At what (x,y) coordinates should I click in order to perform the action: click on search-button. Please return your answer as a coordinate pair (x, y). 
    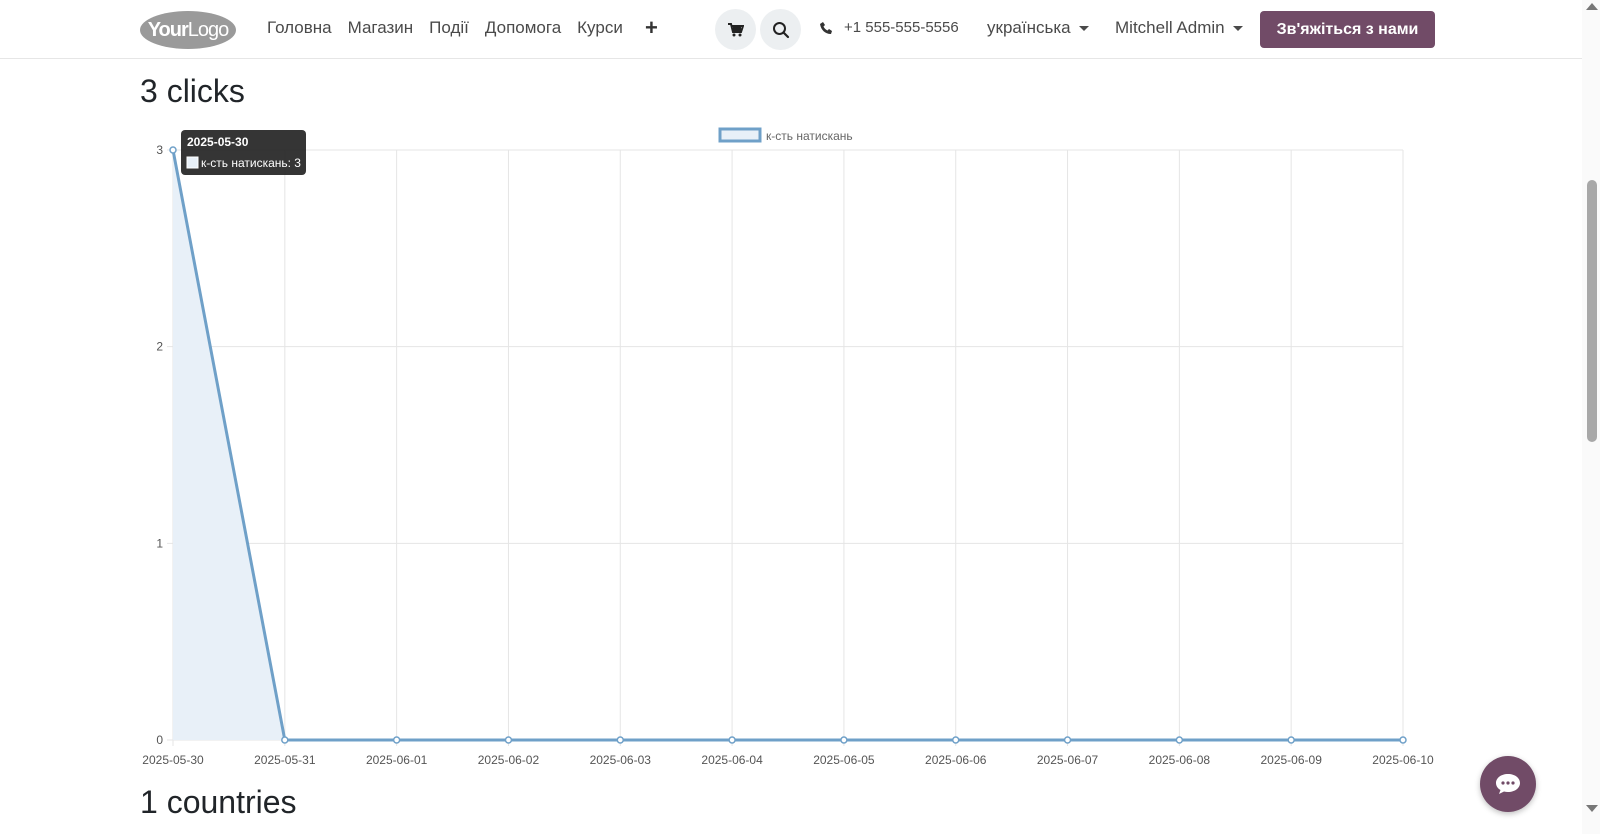
    Looking at the image, I should click on (780, 29).